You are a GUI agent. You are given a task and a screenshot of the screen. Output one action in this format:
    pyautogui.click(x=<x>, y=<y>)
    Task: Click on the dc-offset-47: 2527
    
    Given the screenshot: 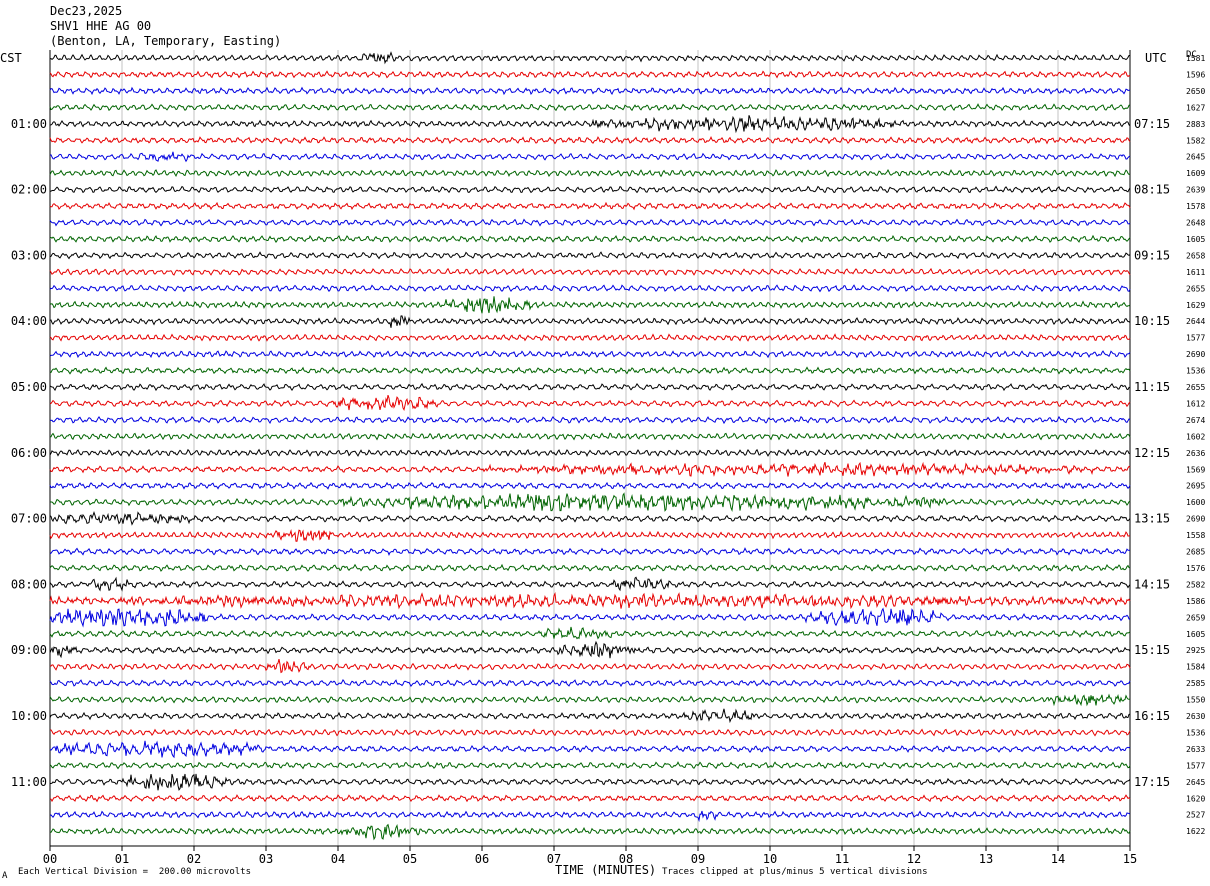 What is the action you would take?
    pyautogui.click(x=1195, y=815)
    